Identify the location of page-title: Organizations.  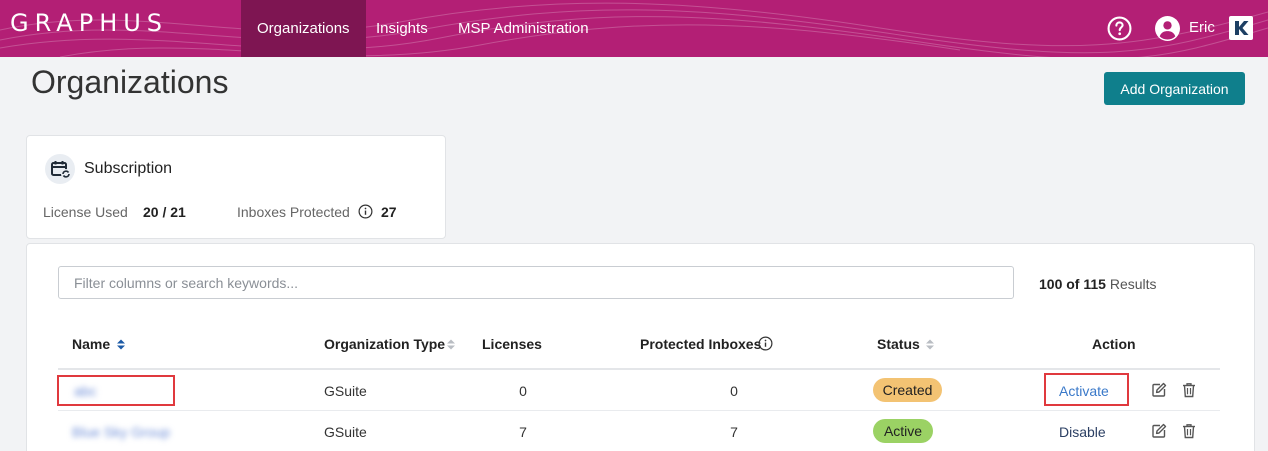
(130, 82).